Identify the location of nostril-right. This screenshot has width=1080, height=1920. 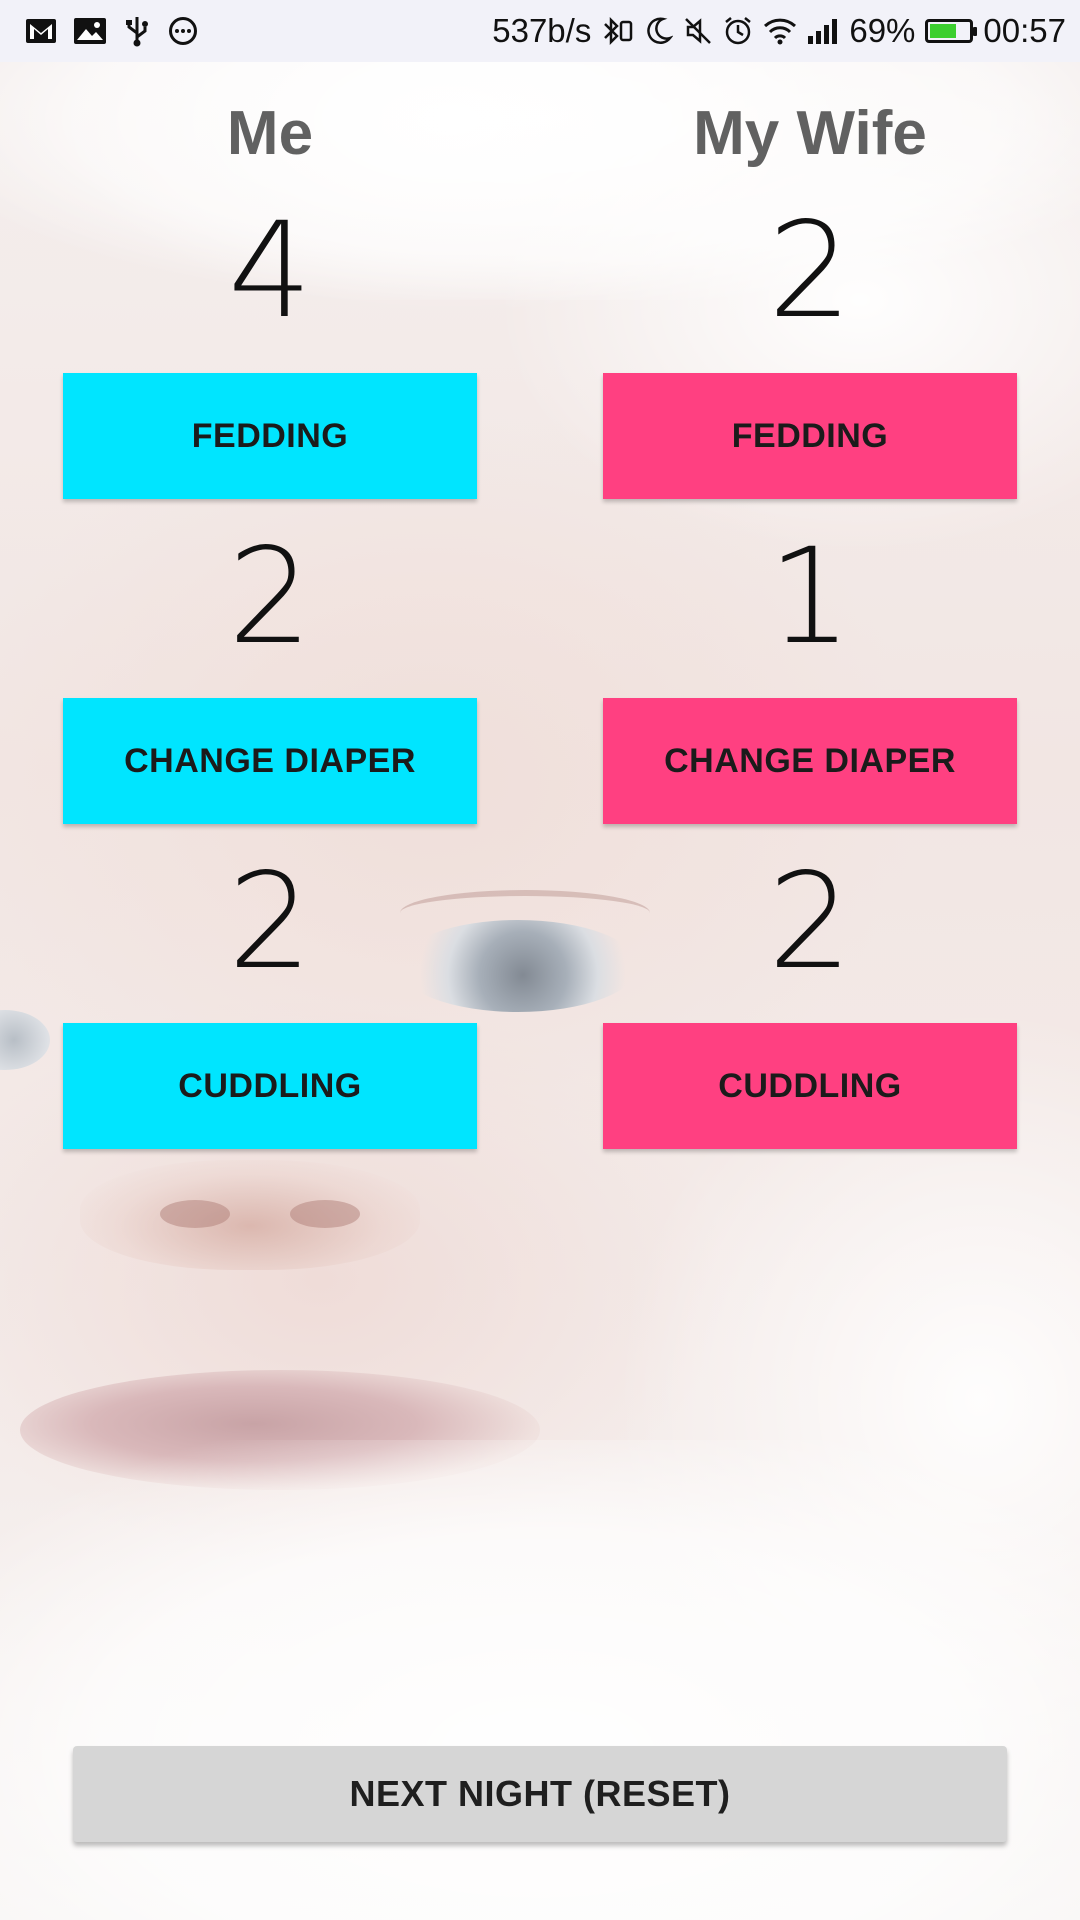
(325, 1214).